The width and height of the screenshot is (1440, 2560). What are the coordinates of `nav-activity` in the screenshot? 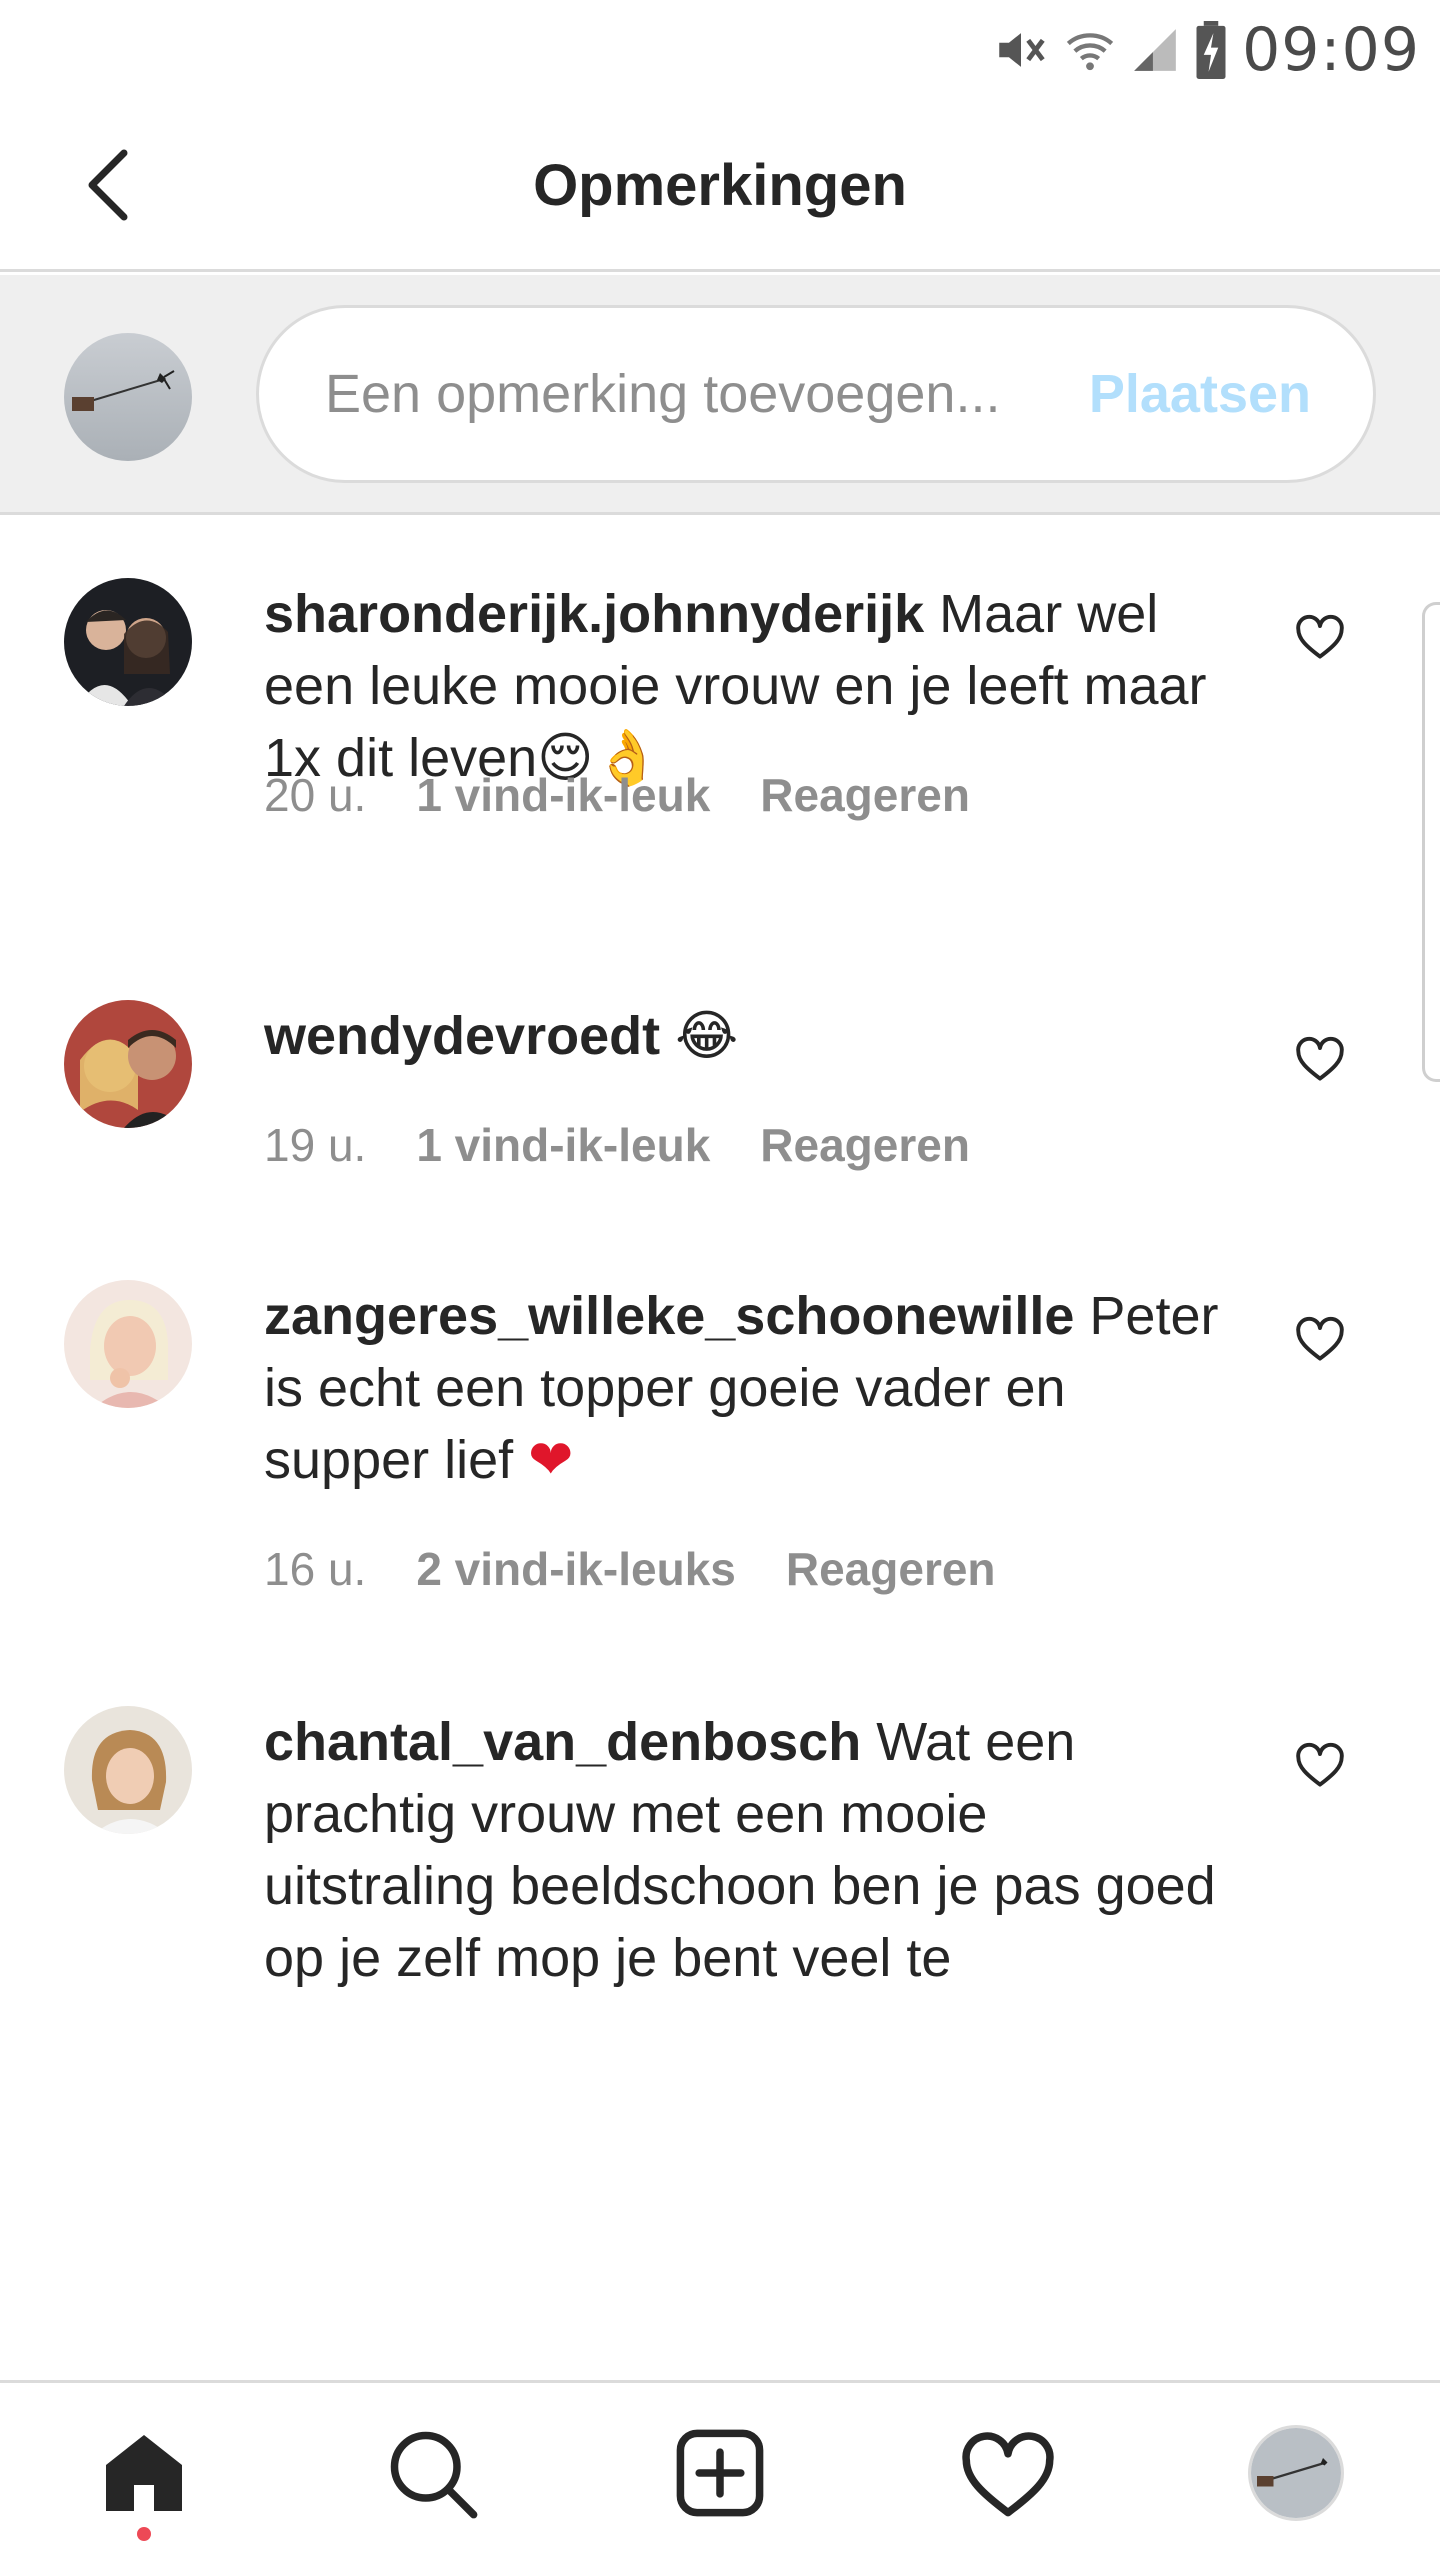 It's located at (1008, 2473).